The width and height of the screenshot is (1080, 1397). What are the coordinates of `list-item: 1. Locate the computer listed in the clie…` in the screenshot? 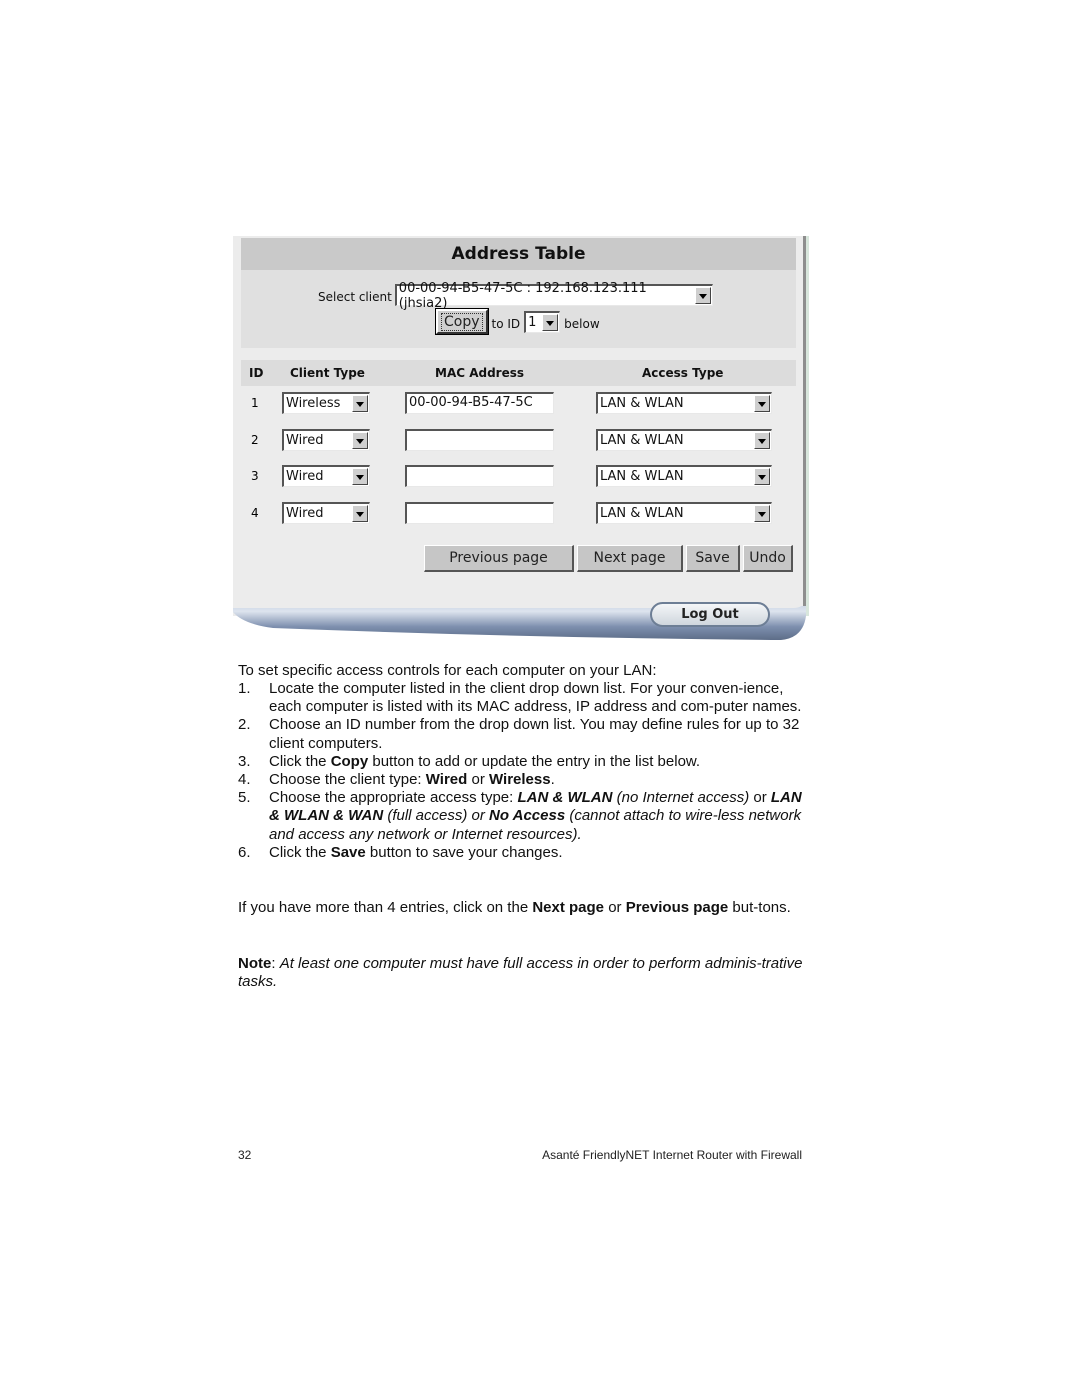 It's located at (520, 698).